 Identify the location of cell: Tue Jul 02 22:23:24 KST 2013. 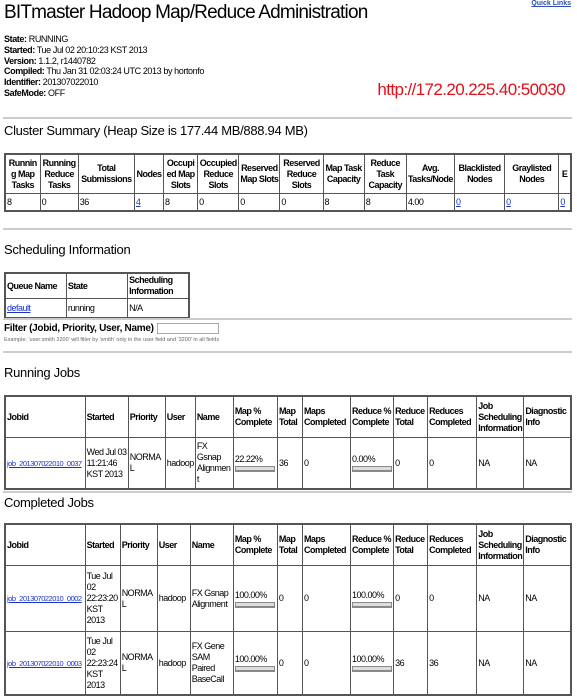
(102, 663).